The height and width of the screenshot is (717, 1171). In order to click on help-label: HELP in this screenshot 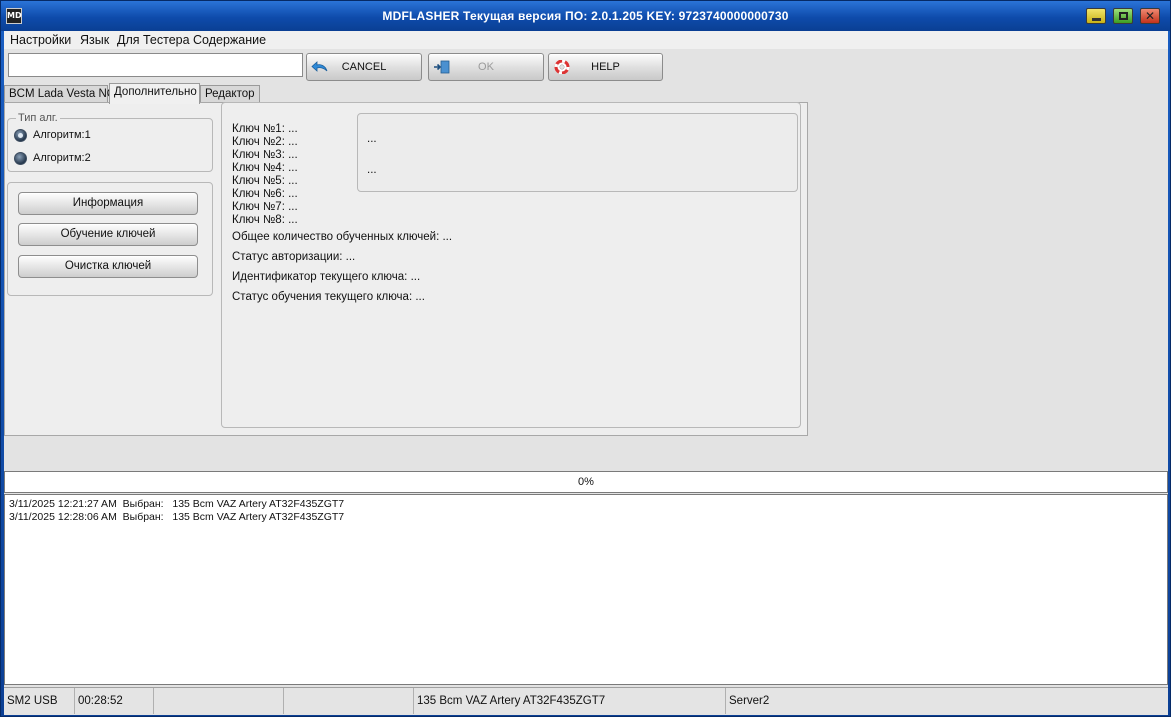, I will do `click(605, 67)`.